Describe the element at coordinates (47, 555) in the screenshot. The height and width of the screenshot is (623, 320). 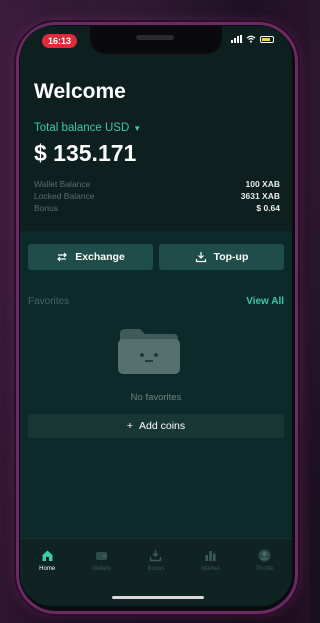
I see `home-icon` at that location.